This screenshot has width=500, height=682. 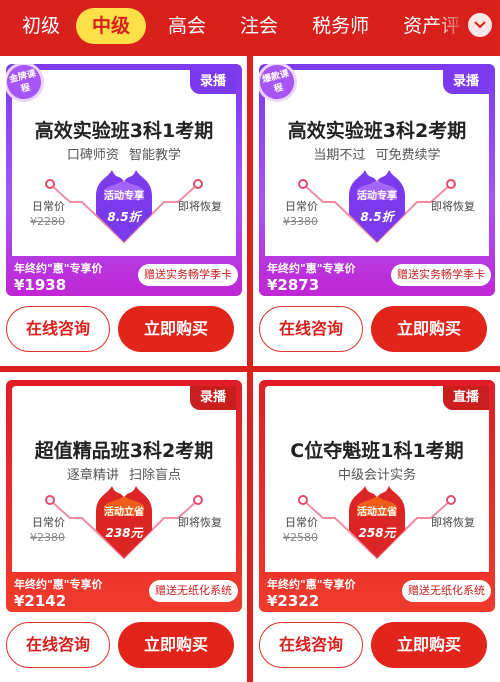 What do you see at coordinates (480, 25) in the screenshot?
I see `chevron-down-icon` at bounding box center [480, 25].